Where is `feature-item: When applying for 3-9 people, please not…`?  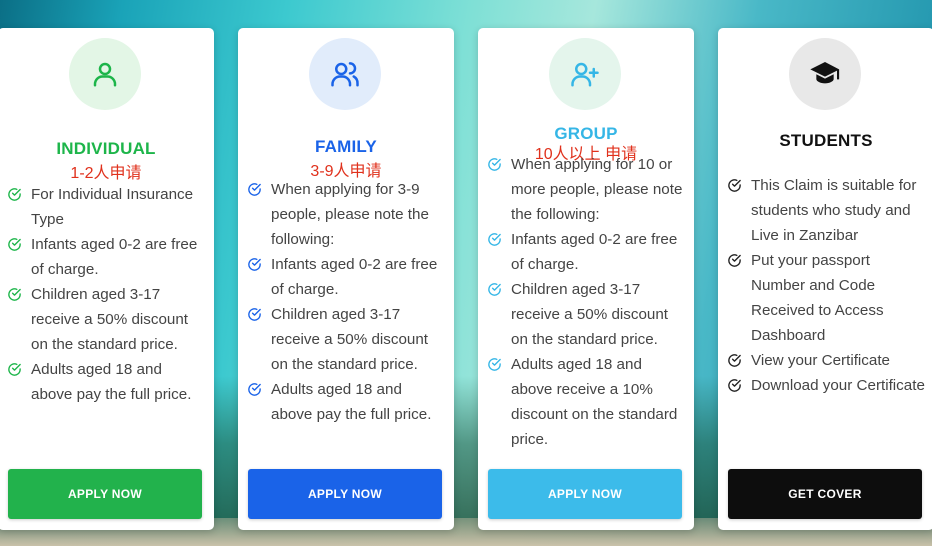
feature-item: When applying for 3-9 people, please not… is located at coordinates (347, 214).